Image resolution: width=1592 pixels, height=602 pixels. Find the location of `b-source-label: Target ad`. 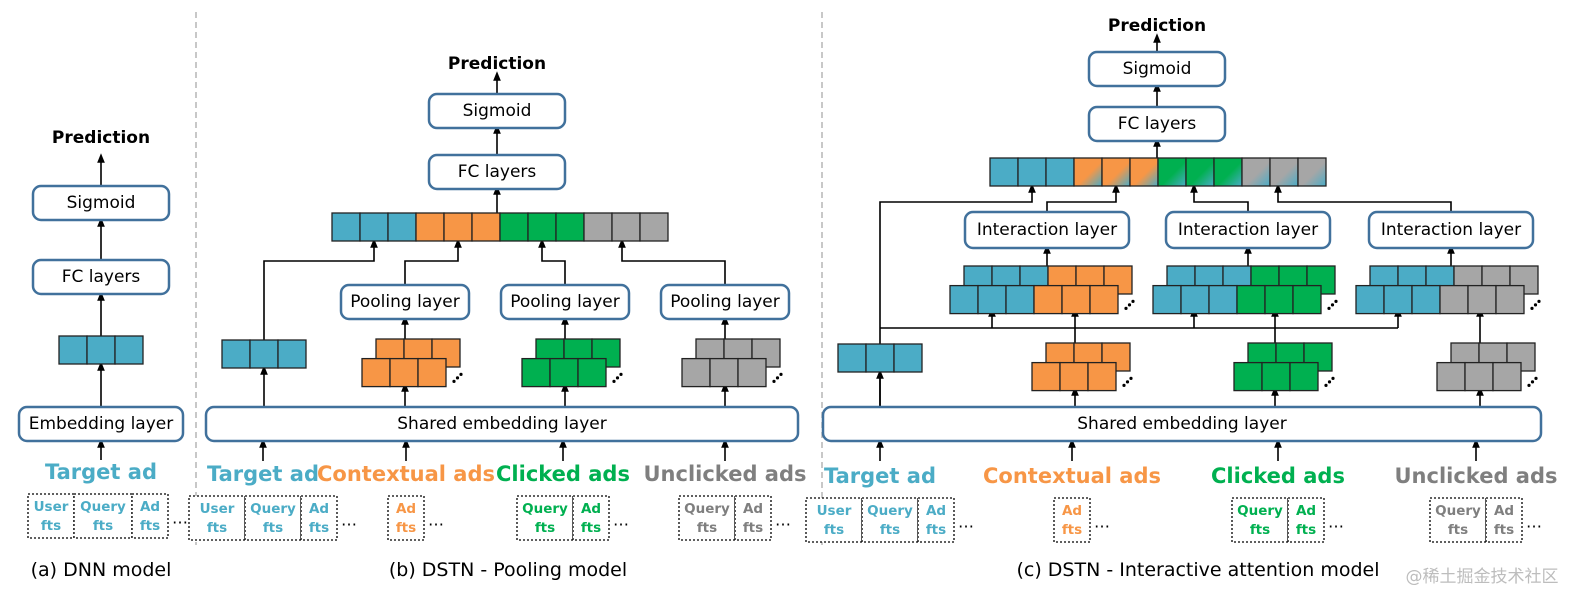

b-source-label: Target ad is located at coordinates (263, 474).